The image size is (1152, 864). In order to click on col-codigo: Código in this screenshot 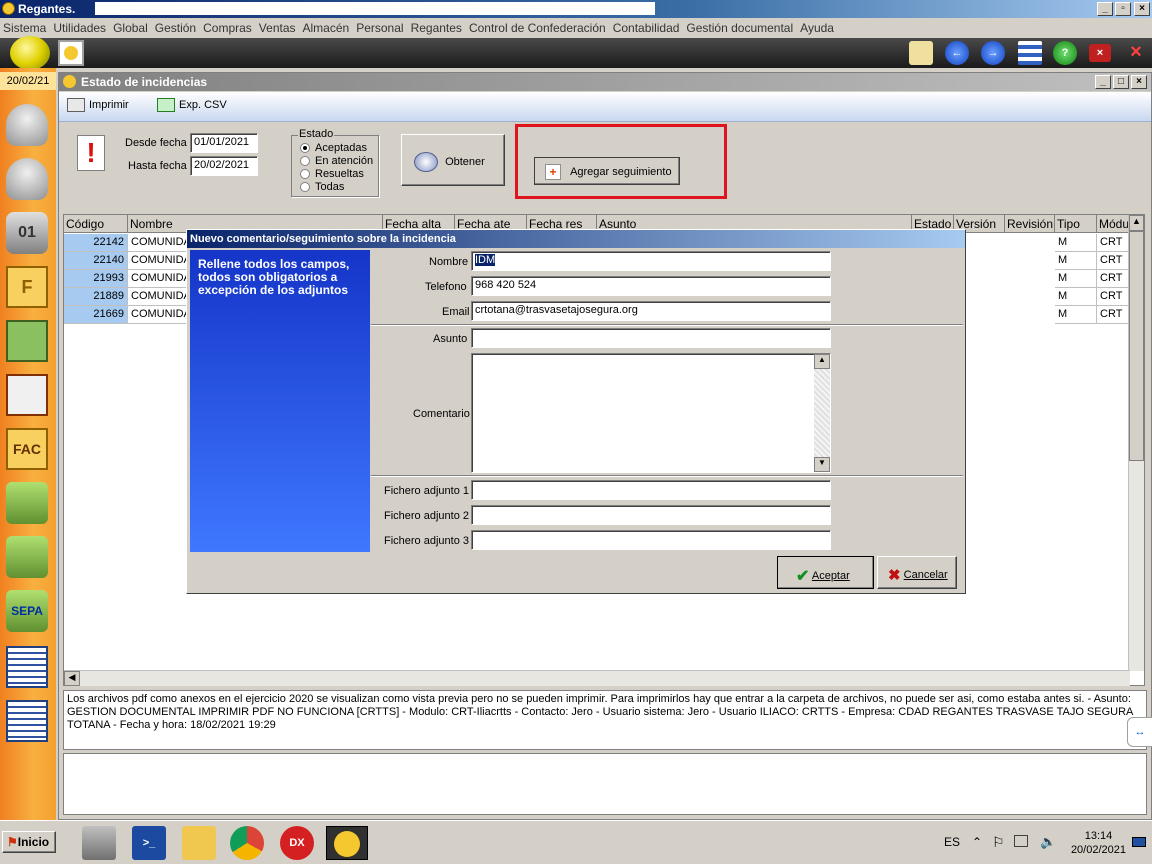, I will do `click(96, 224)`.